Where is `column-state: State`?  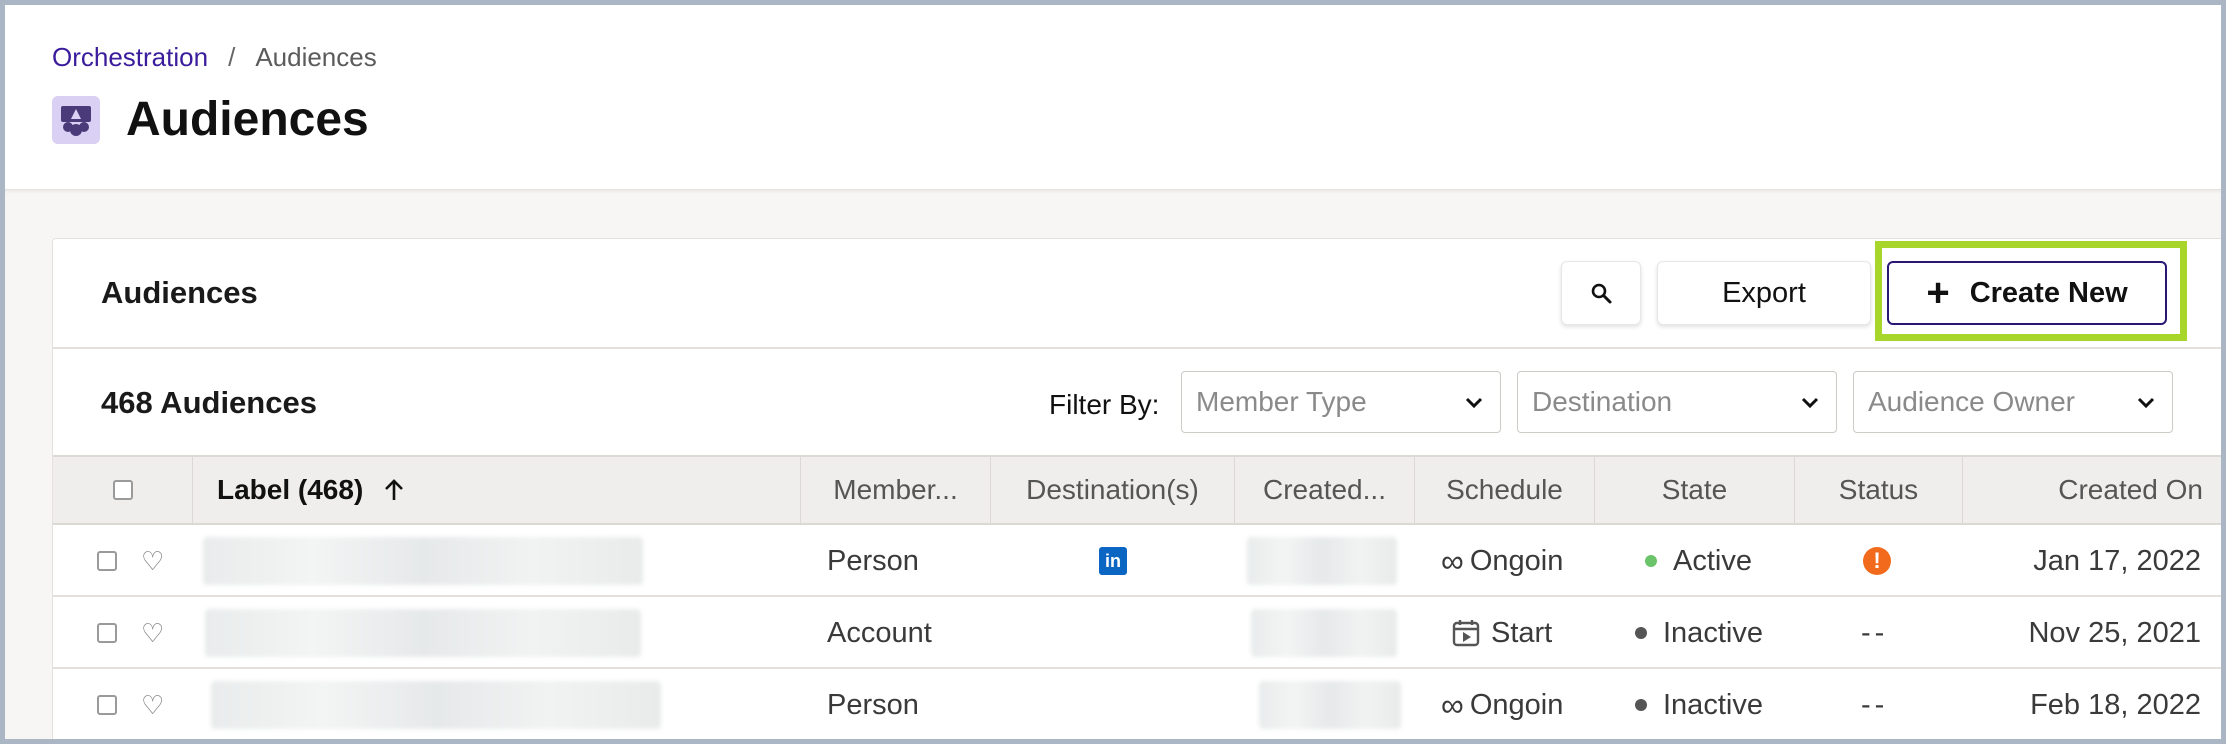
column-state: State is located at coordinates (1695, 490).